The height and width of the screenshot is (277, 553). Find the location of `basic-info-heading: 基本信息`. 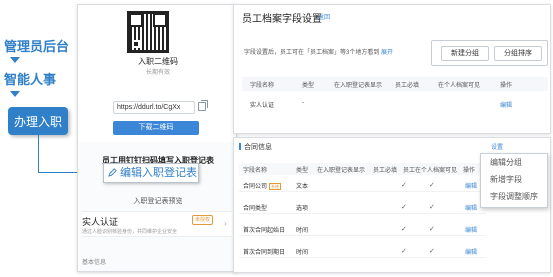

basic-info-heading: 基本信息 is located at coordinates (94, 263).